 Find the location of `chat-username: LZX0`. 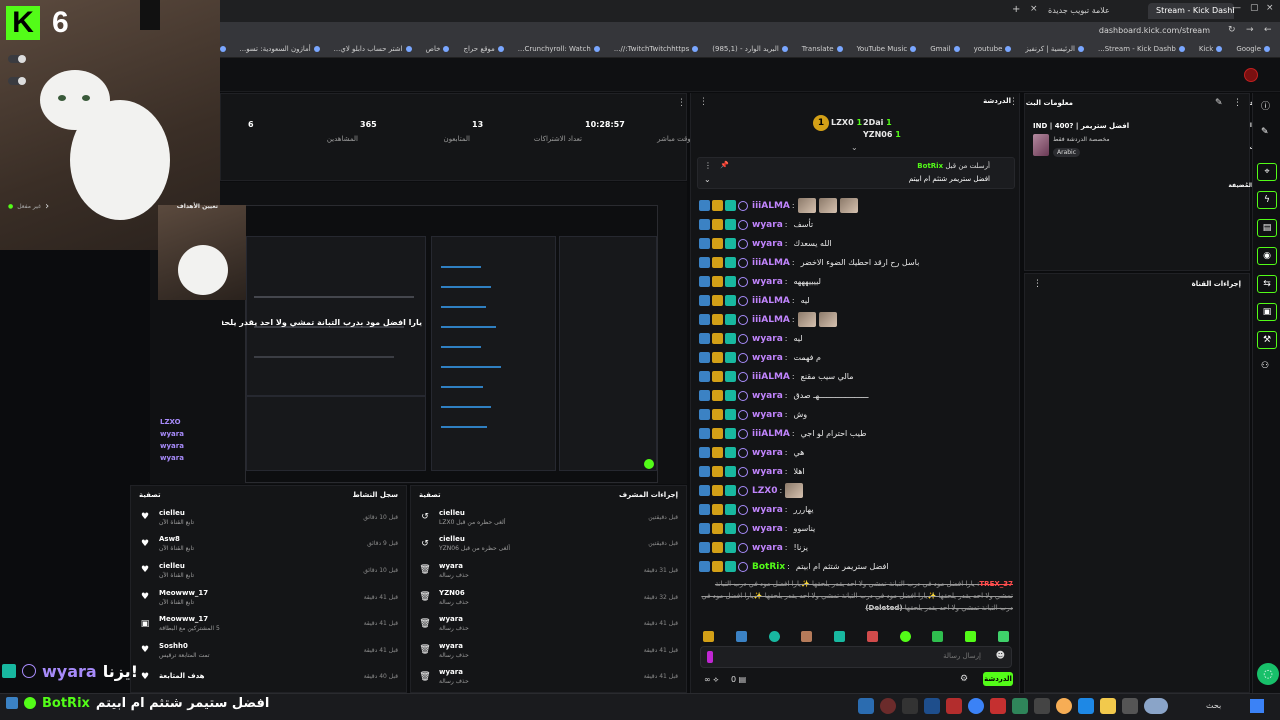

chat-username: LZX0 is located at coordinates (764, 491).